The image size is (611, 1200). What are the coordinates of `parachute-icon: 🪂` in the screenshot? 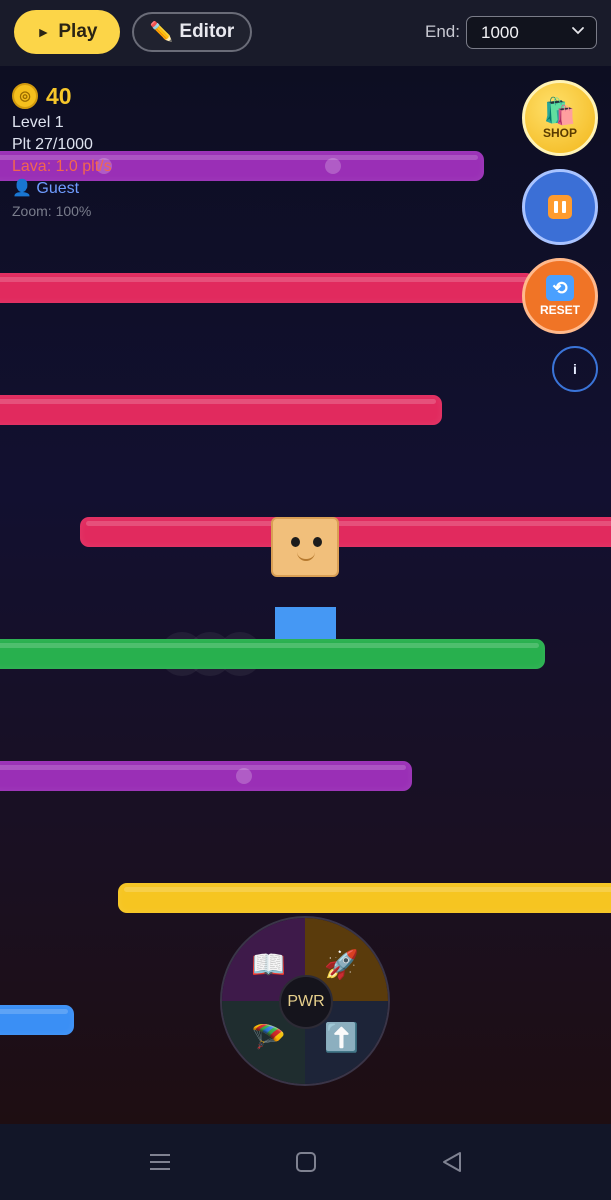 It's located at (268, 1037).